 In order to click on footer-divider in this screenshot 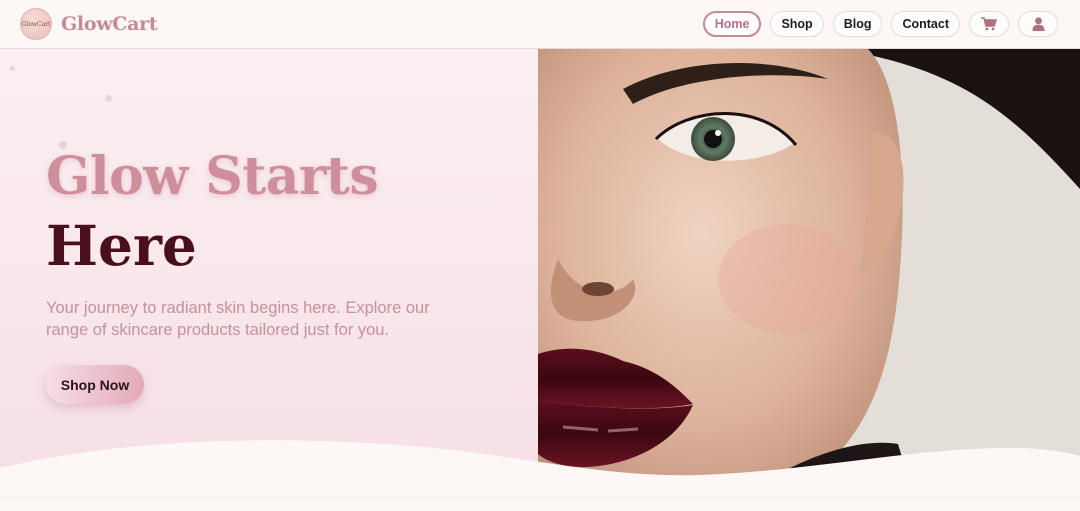, I will do `click(540, 497)`.